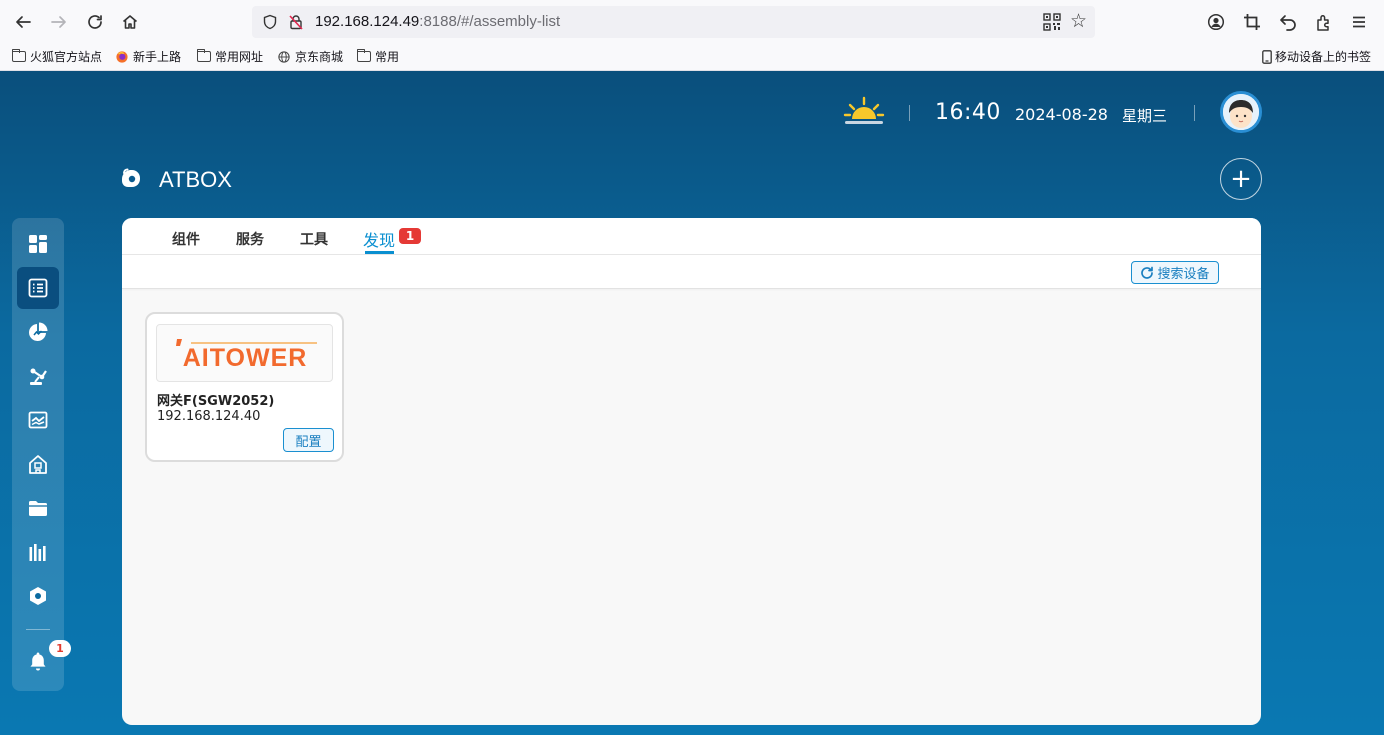 The width and height of the screenshot is (1384, 735). What do you see at coordinates (310, 56) in the screenshot?
I see `bookmark-item: 京东商城` at bounding box center [310, 56].